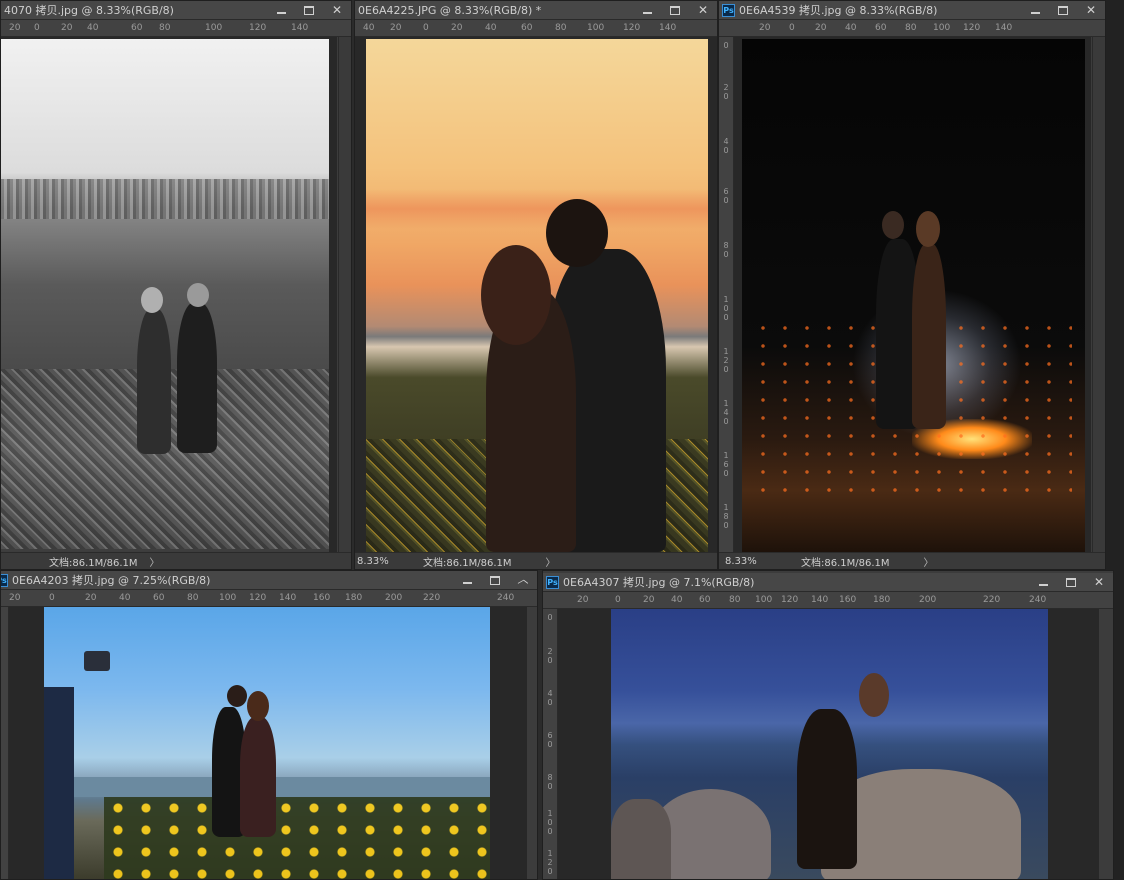 The height and width of the screenshot is (880, 1124). Describe the element at coordinates (176, 560) in the screenshot. I see `status-bar: 文档:86.1M/86.1M 〉` at that location.